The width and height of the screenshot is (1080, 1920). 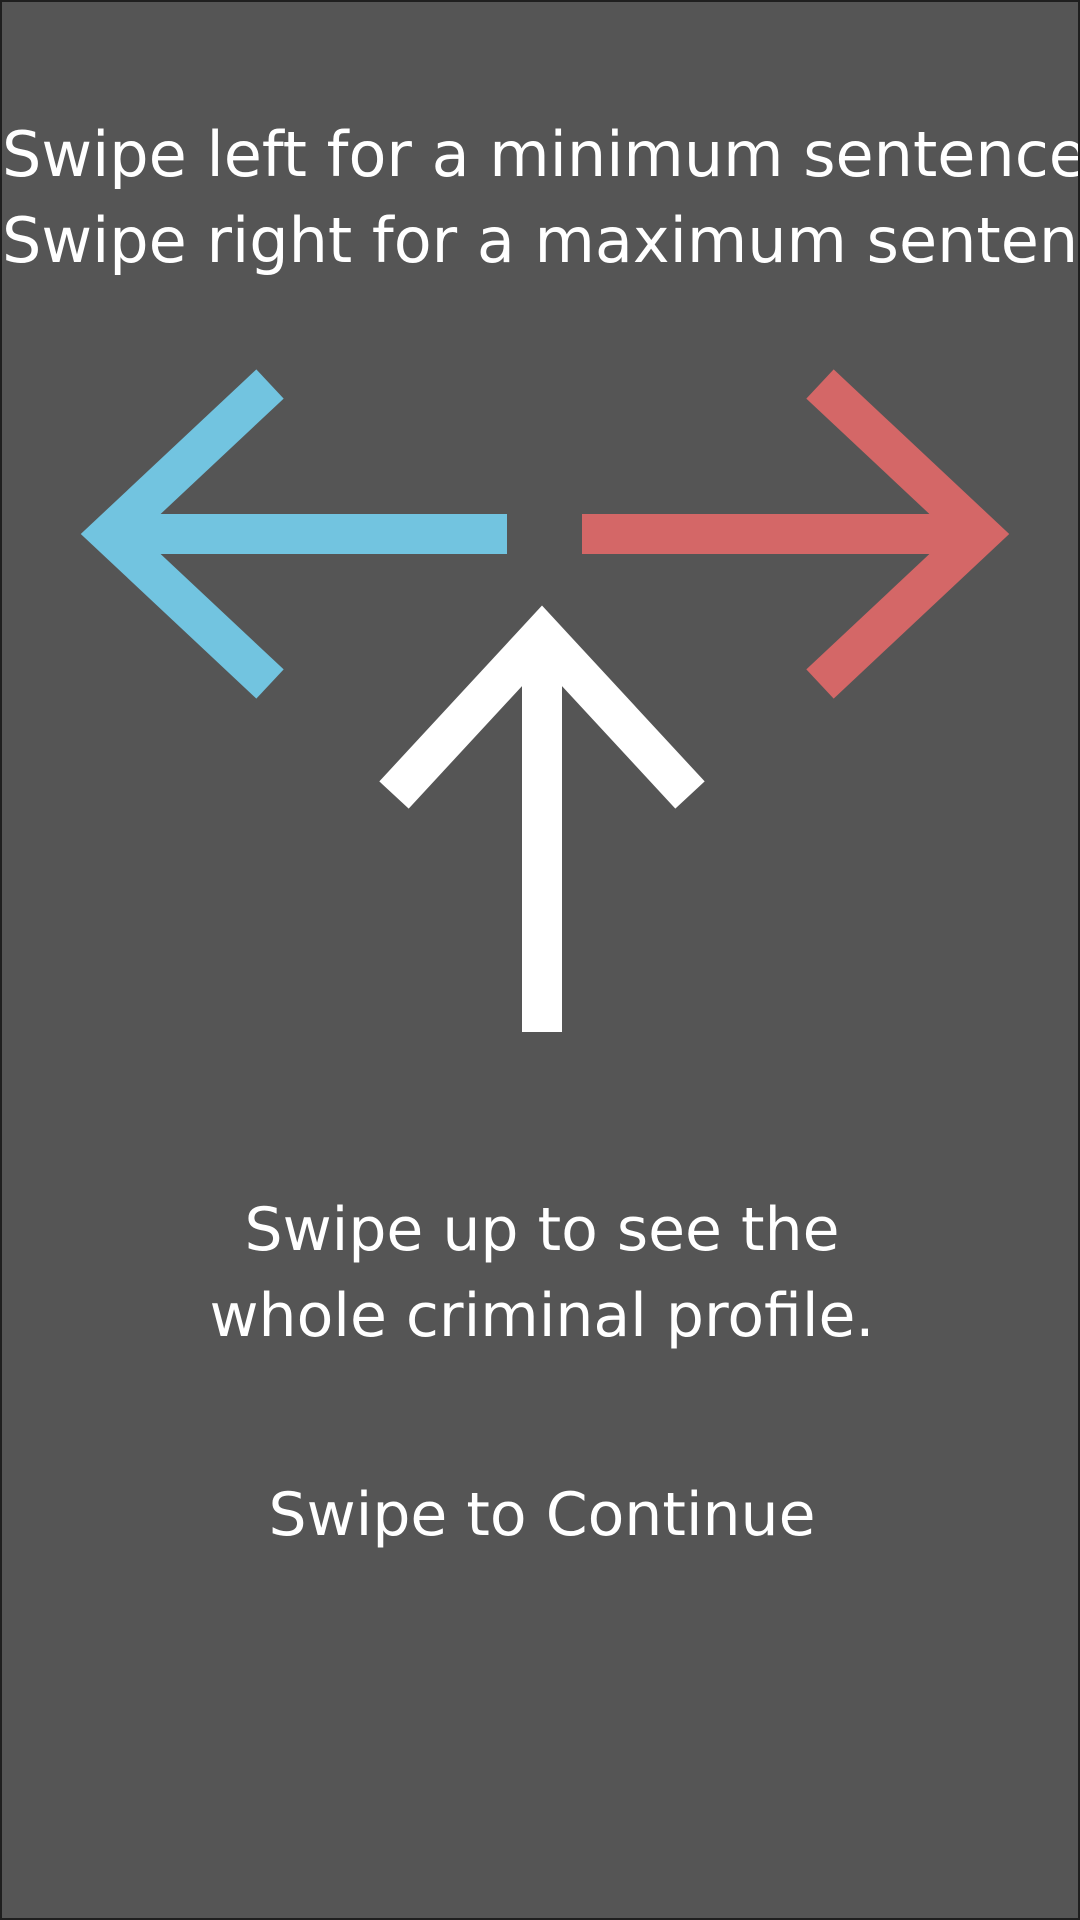 What do you see at coordinates (796, 534) in the screenshot?
I see `arrow-right-icon` at bounding box center [796, 534].